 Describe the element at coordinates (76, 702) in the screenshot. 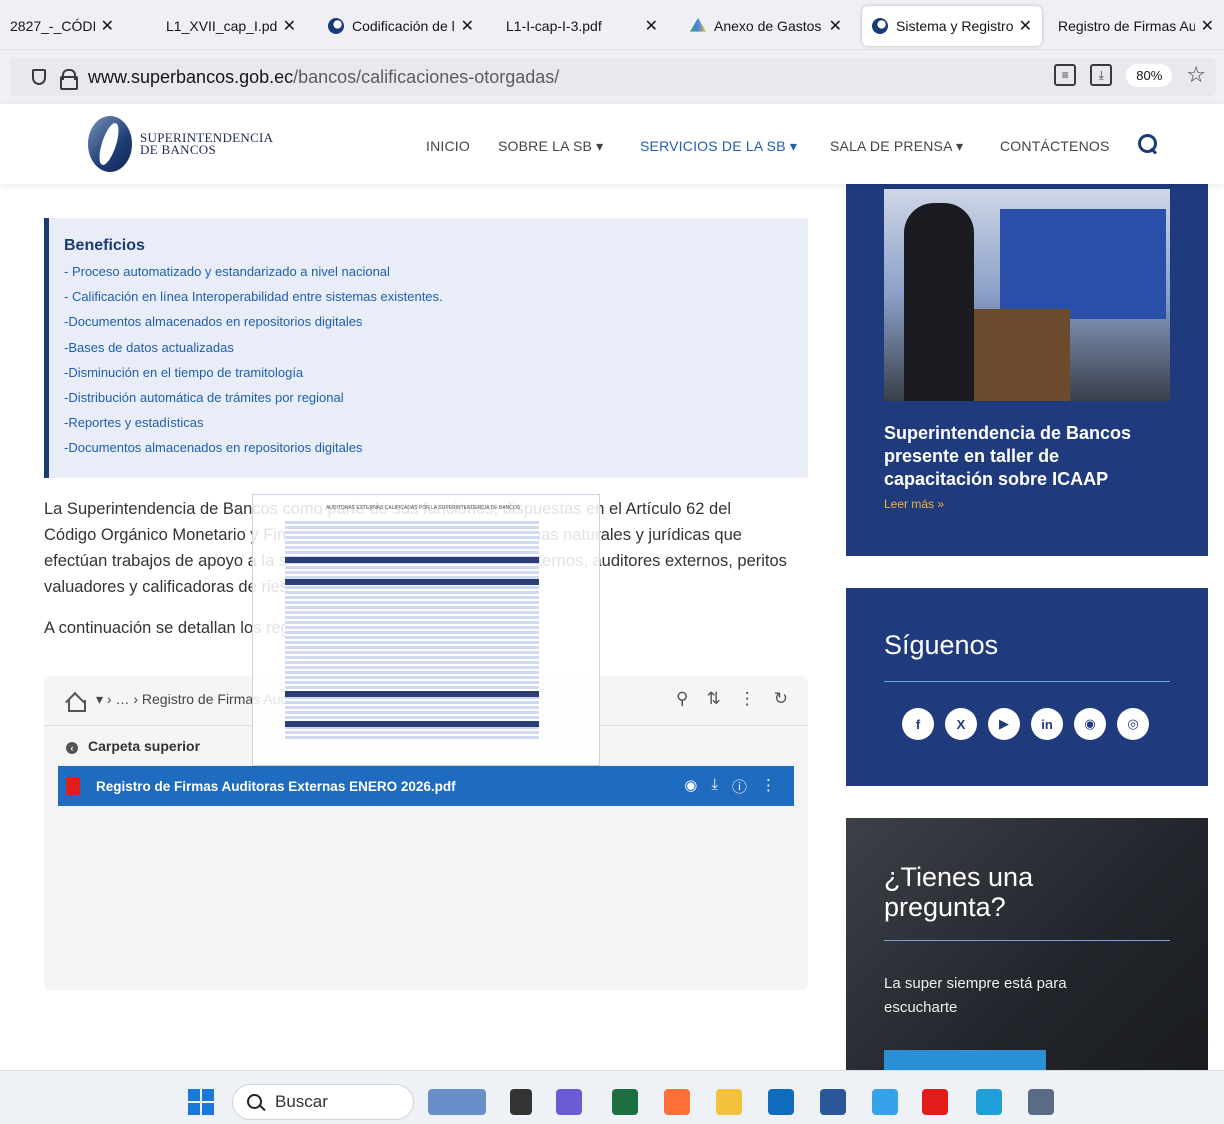

I see `home-icon` at that location.